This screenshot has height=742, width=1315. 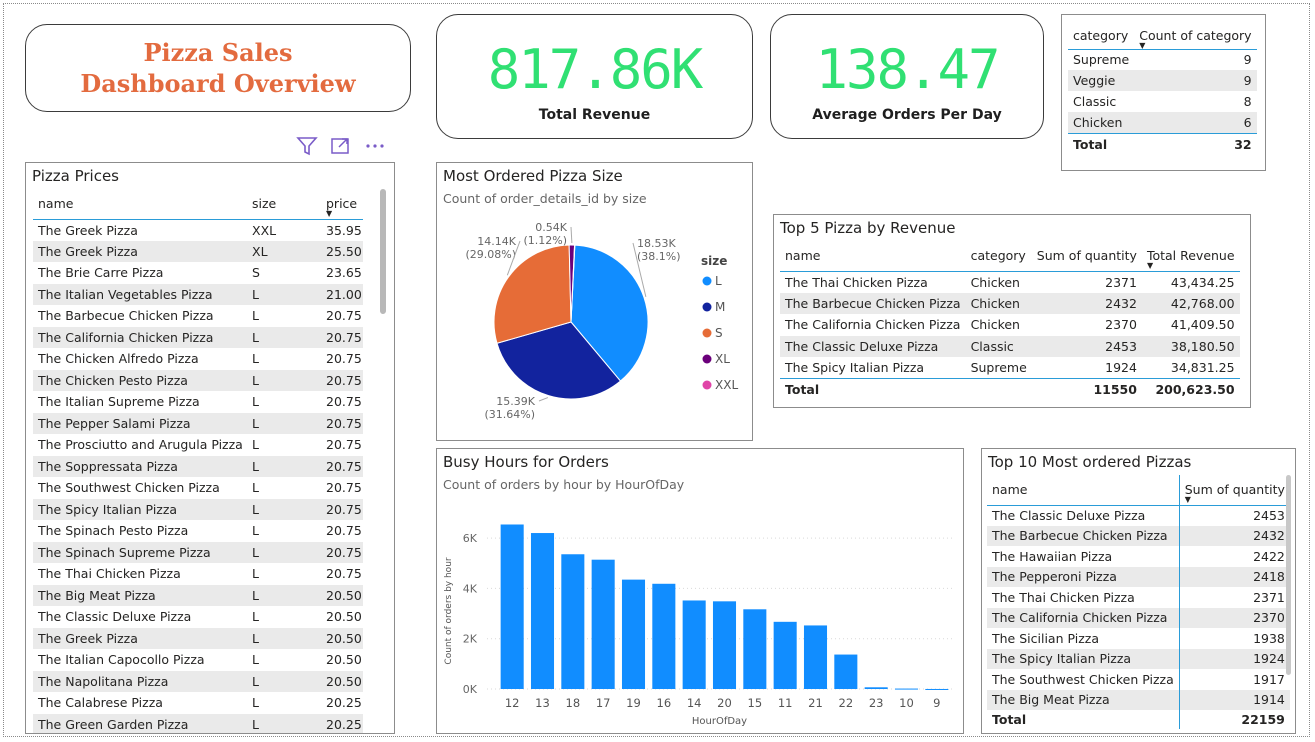 What do you see at coordinates (1138, 535) in the screenshot?
I see `table-row: The Barbecue Chicken Pizza 2432` at bounding box center [1138, 535].